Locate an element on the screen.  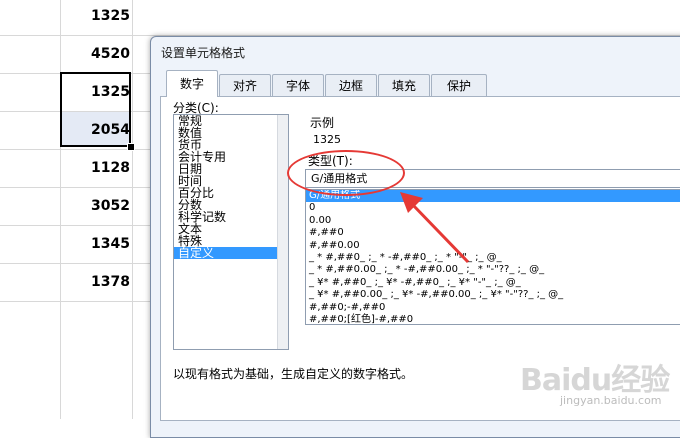
category-scrollbar is located at coordinates (282, 232).